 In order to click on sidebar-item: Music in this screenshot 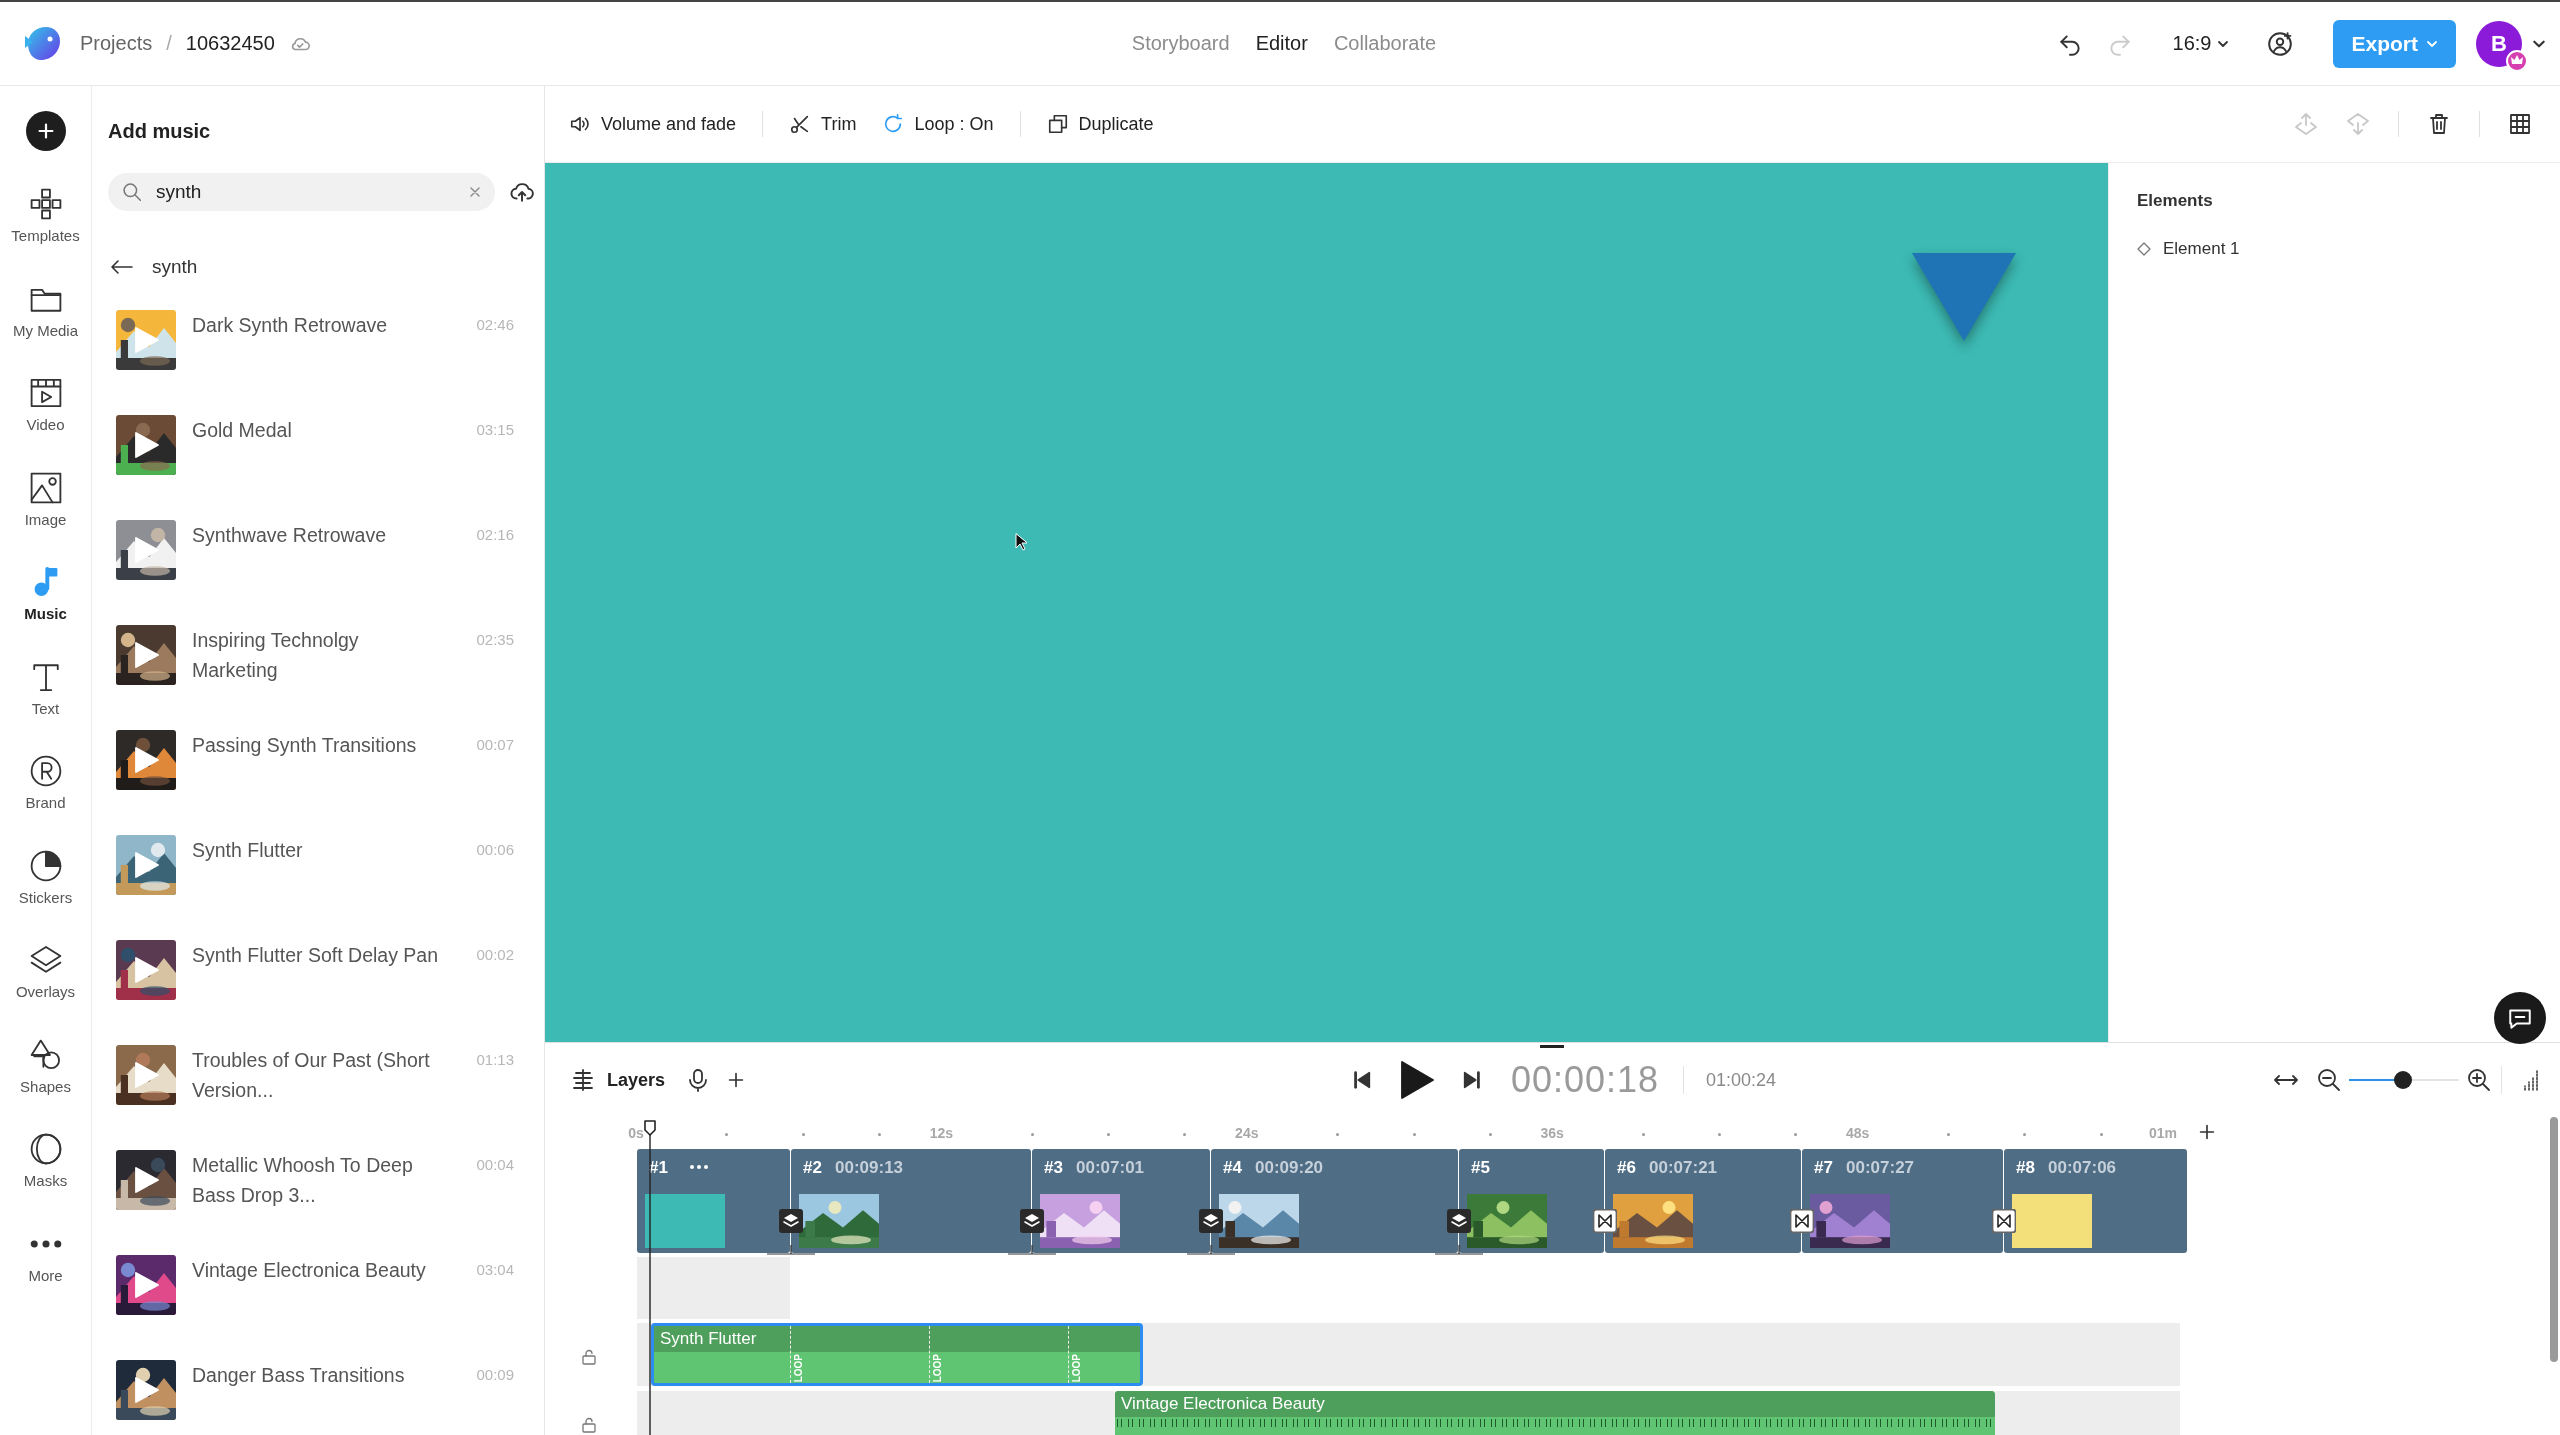, I will do `click(45, 612)`.